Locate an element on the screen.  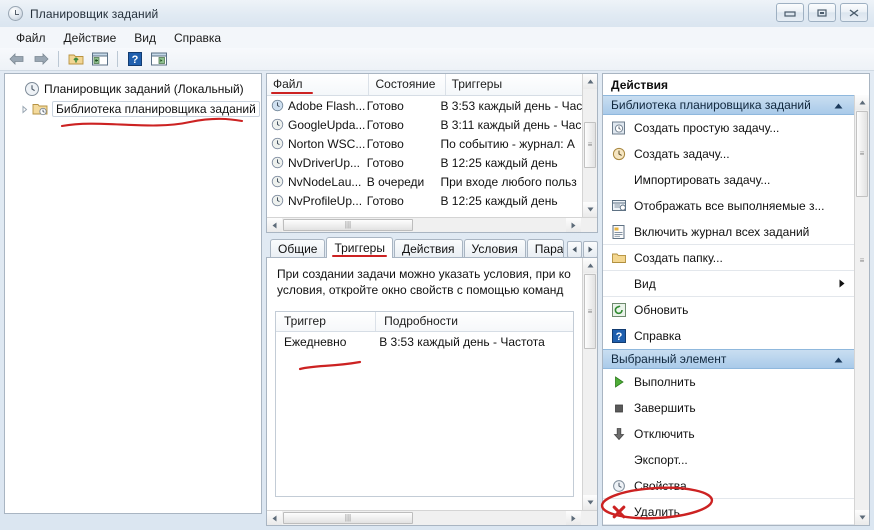
enable-history-icon is located at coordinates (619, 232).